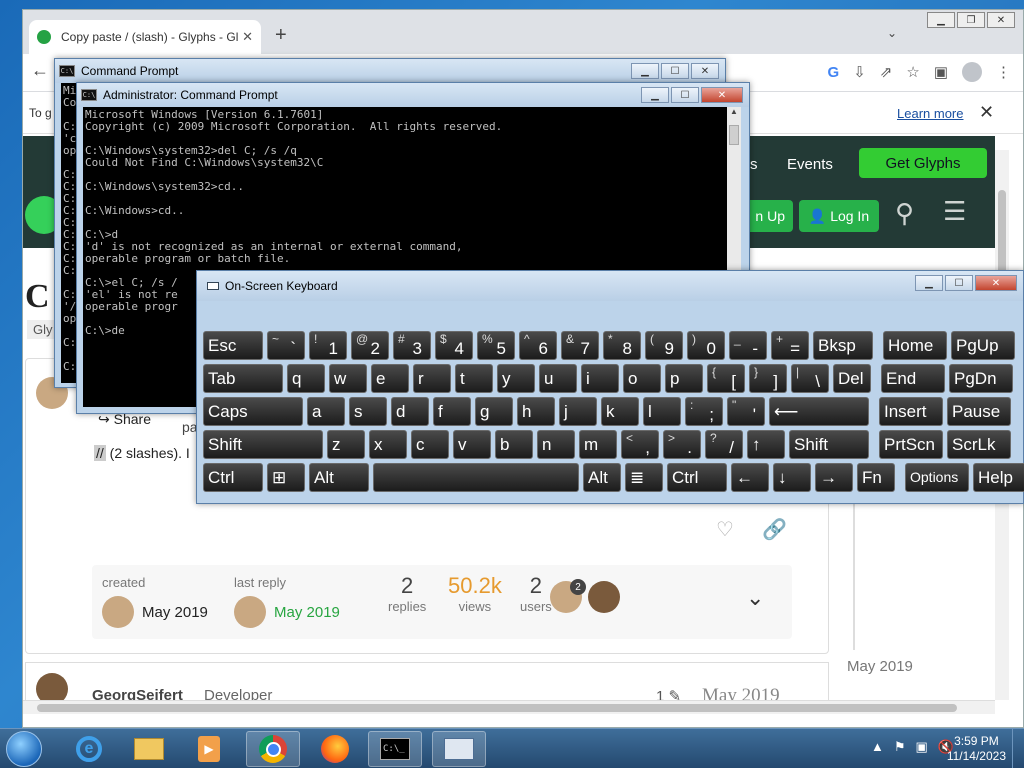  I want to click on chevron-down-icon: ⌄, so click(755, 598).